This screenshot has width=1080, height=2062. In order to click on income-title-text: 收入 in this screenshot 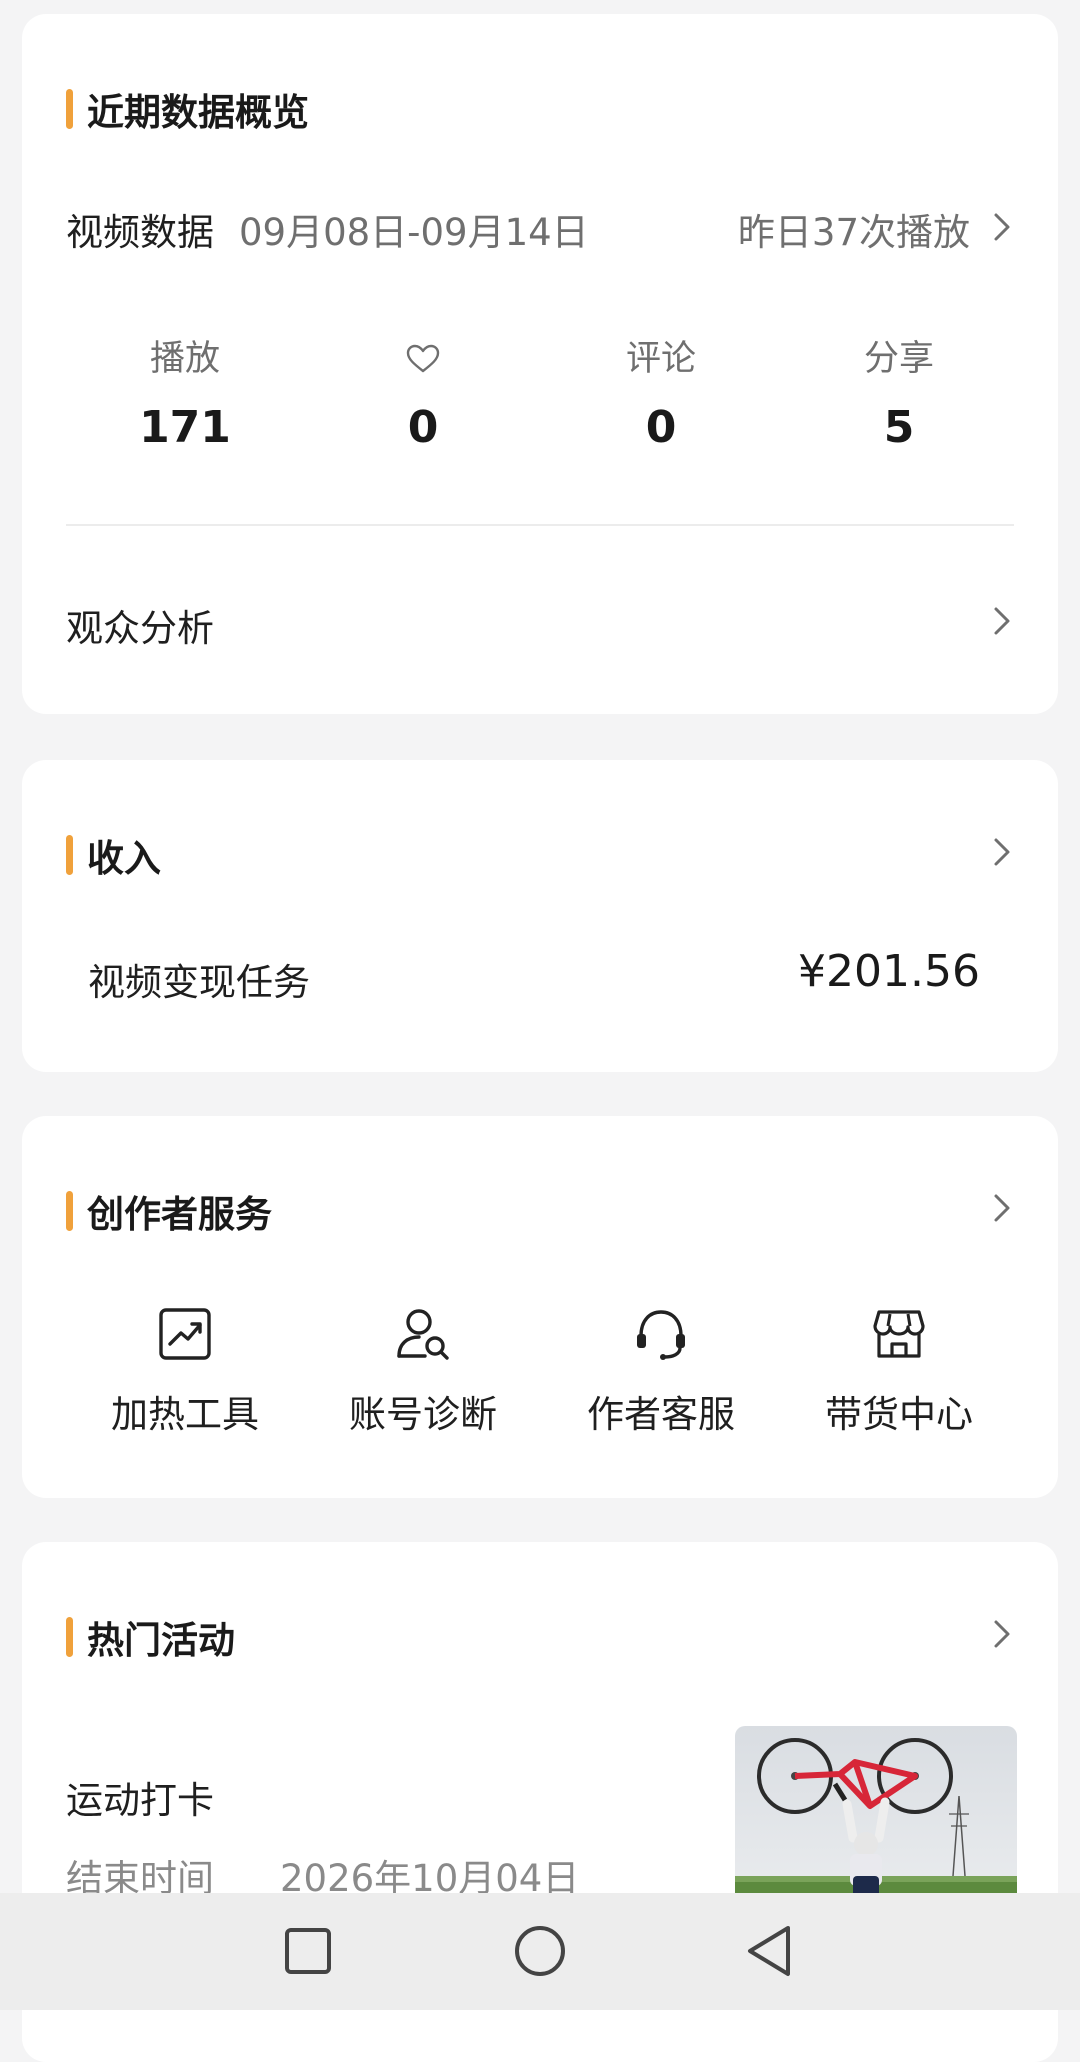, I will do `click(124, 858)`.